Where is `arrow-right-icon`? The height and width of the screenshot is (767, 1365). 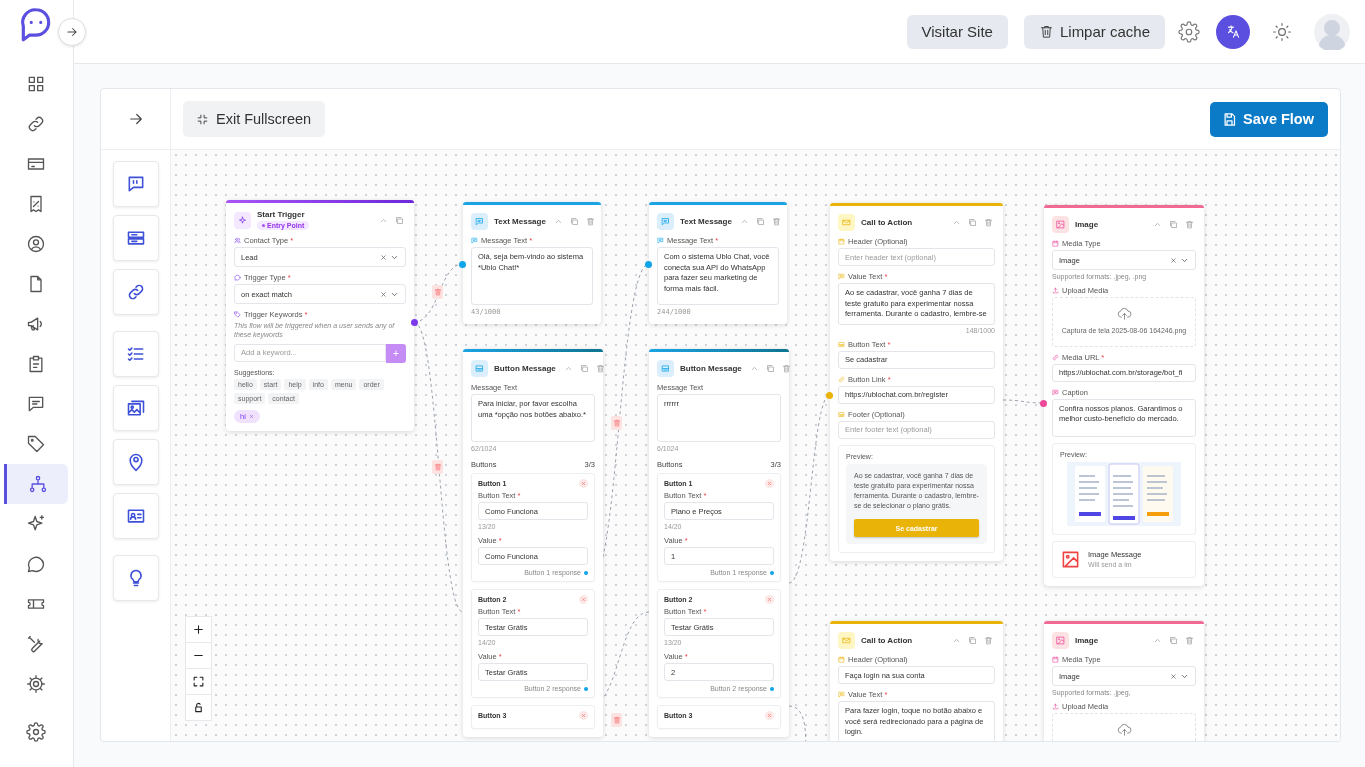 arrow-right-icon is located at coordinates (72, 32).